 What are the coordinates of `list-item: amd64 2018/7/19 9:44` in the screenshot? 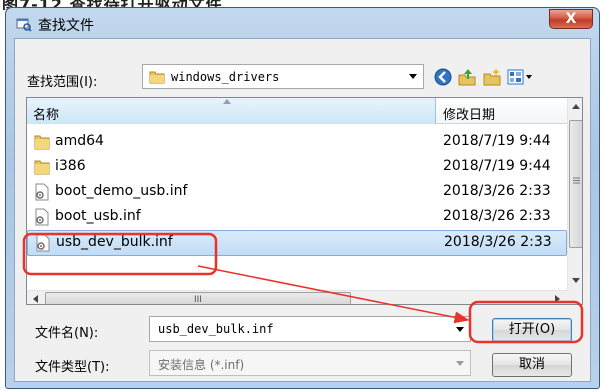 It's located at (297, 142).